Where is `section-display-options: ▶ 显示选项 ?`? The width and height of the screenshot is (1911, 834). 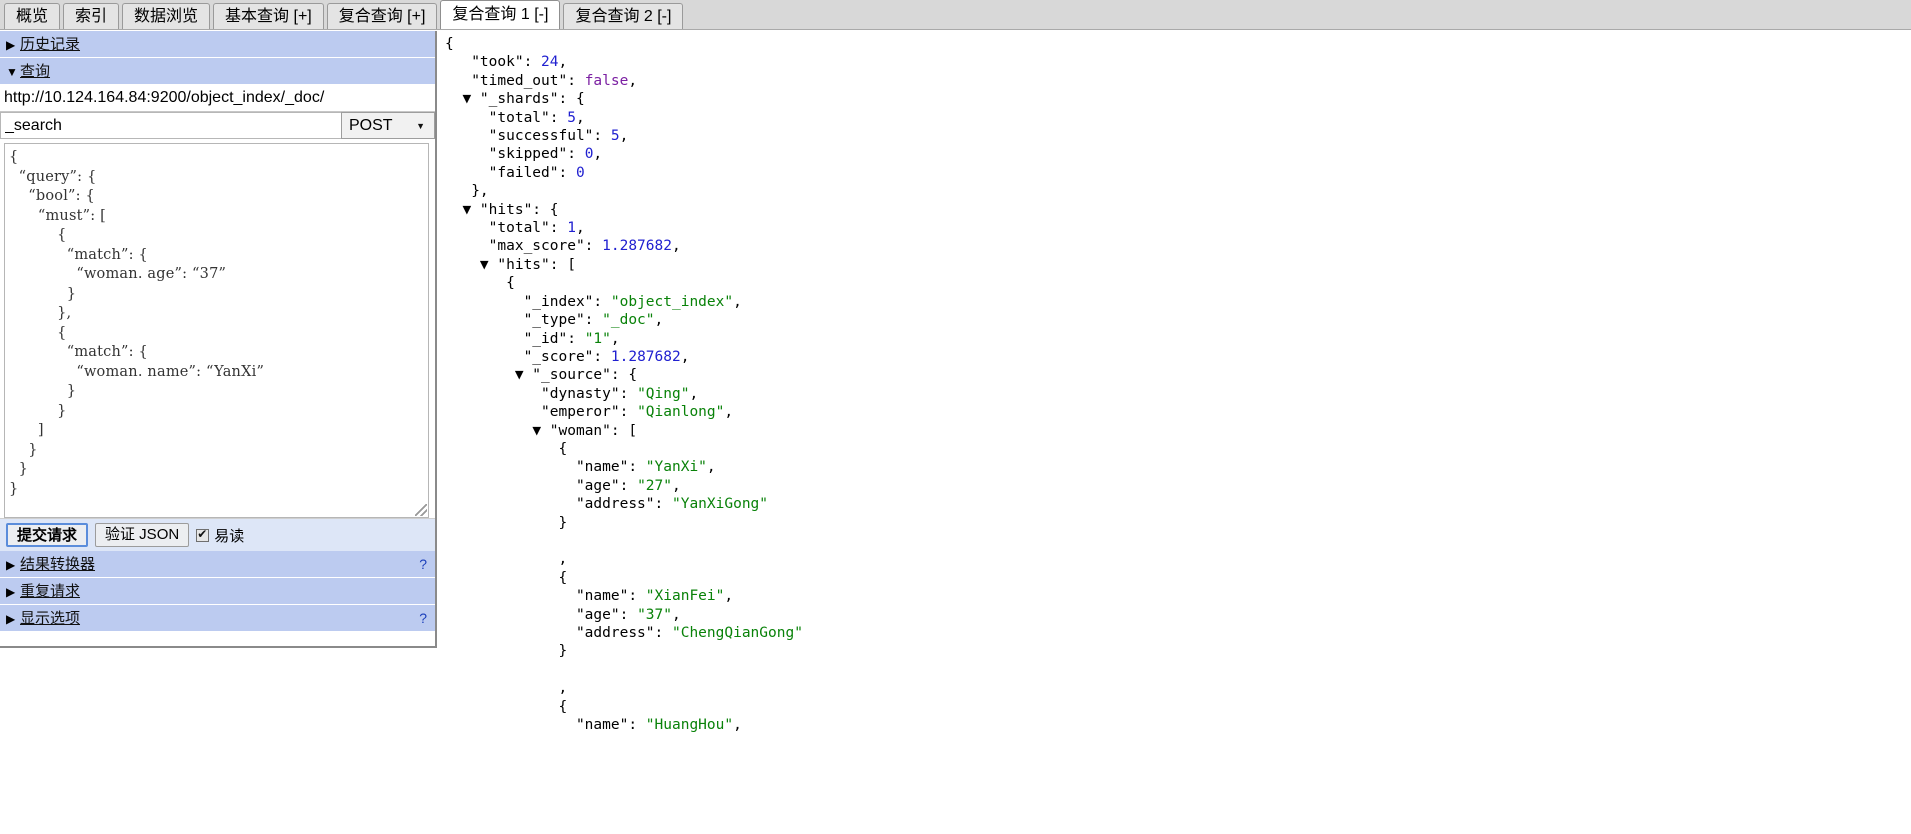 section-display-options: ▶ 显示选项 ? is located at coordinates (217, 618).